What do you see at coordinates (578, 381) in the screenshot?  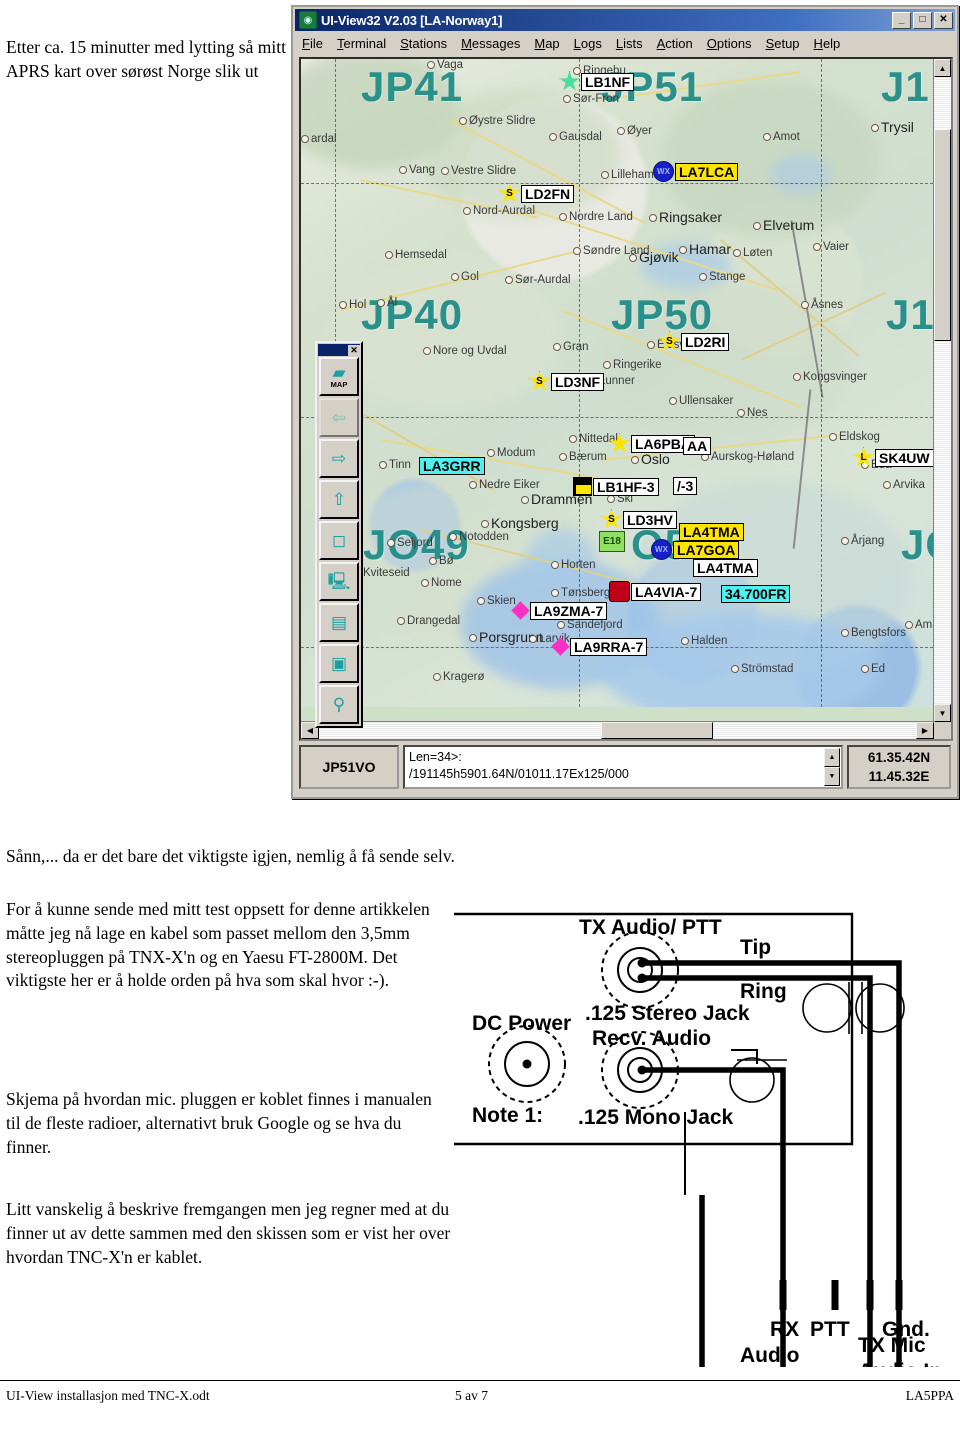 I see `station-callsign-label: LD3NF` at bounding box center [578, 381].